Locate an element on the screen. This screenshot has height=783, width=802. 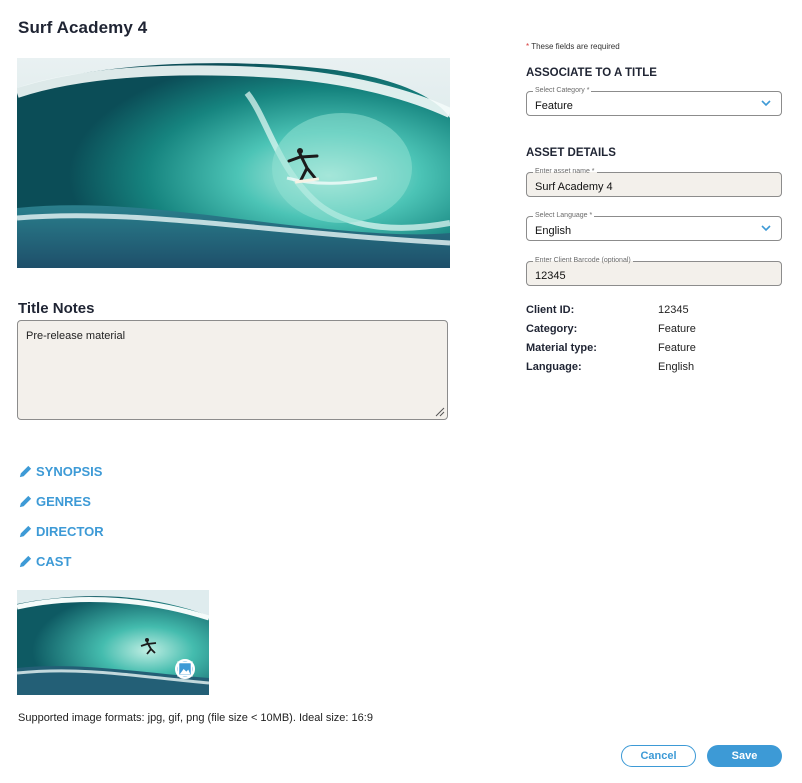
associate-heading: ASSOCIATE TO A TITLE is located at coordinates (591, 73).